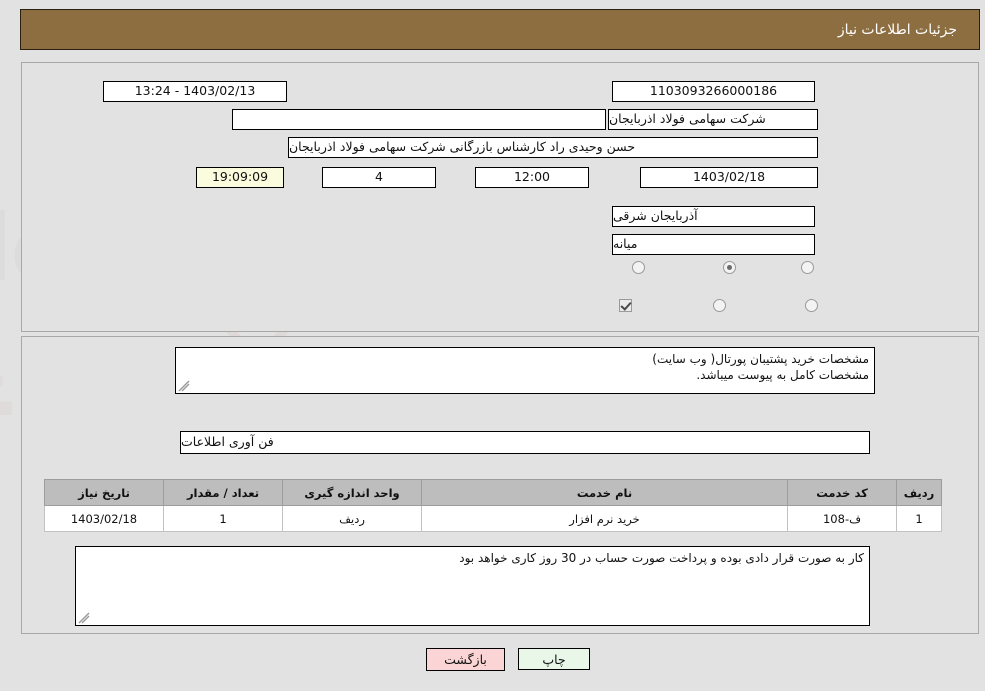 The width and height of the screenshot is (985, 691). Describe the element at coordinates (195, 91) in the screenshot. I see `announce-datetime-value: 1403/02/13 - 13:24` at that location.